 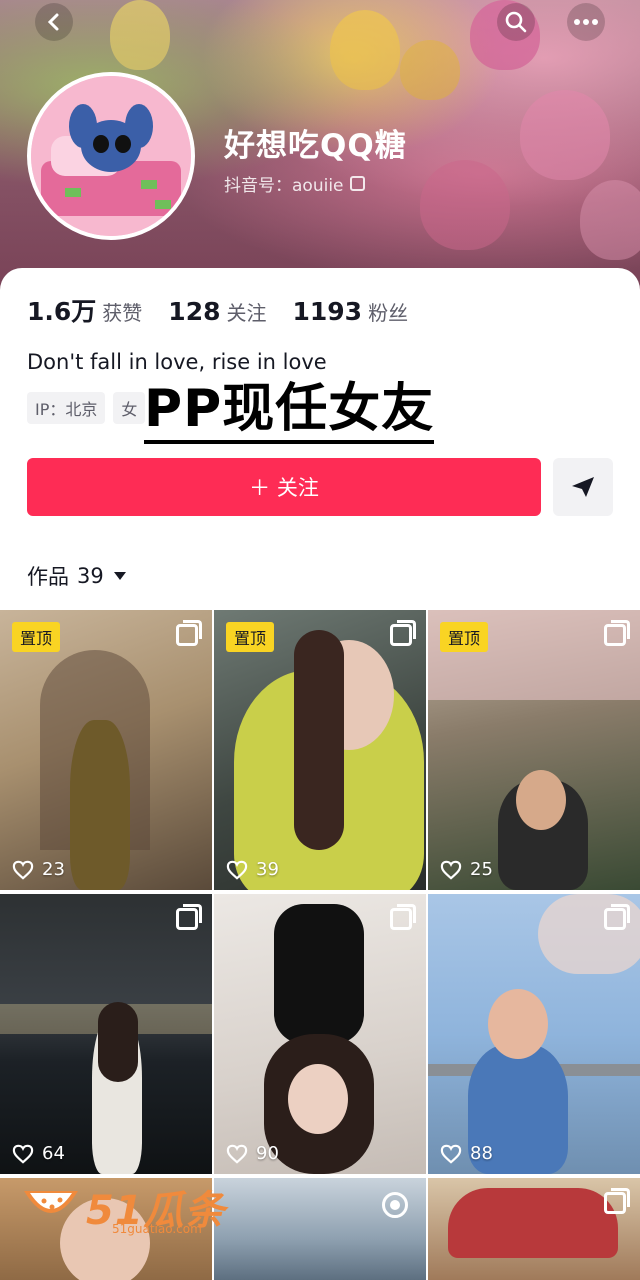 I want to click on works-label: 作品, so click(x=48, y=577).